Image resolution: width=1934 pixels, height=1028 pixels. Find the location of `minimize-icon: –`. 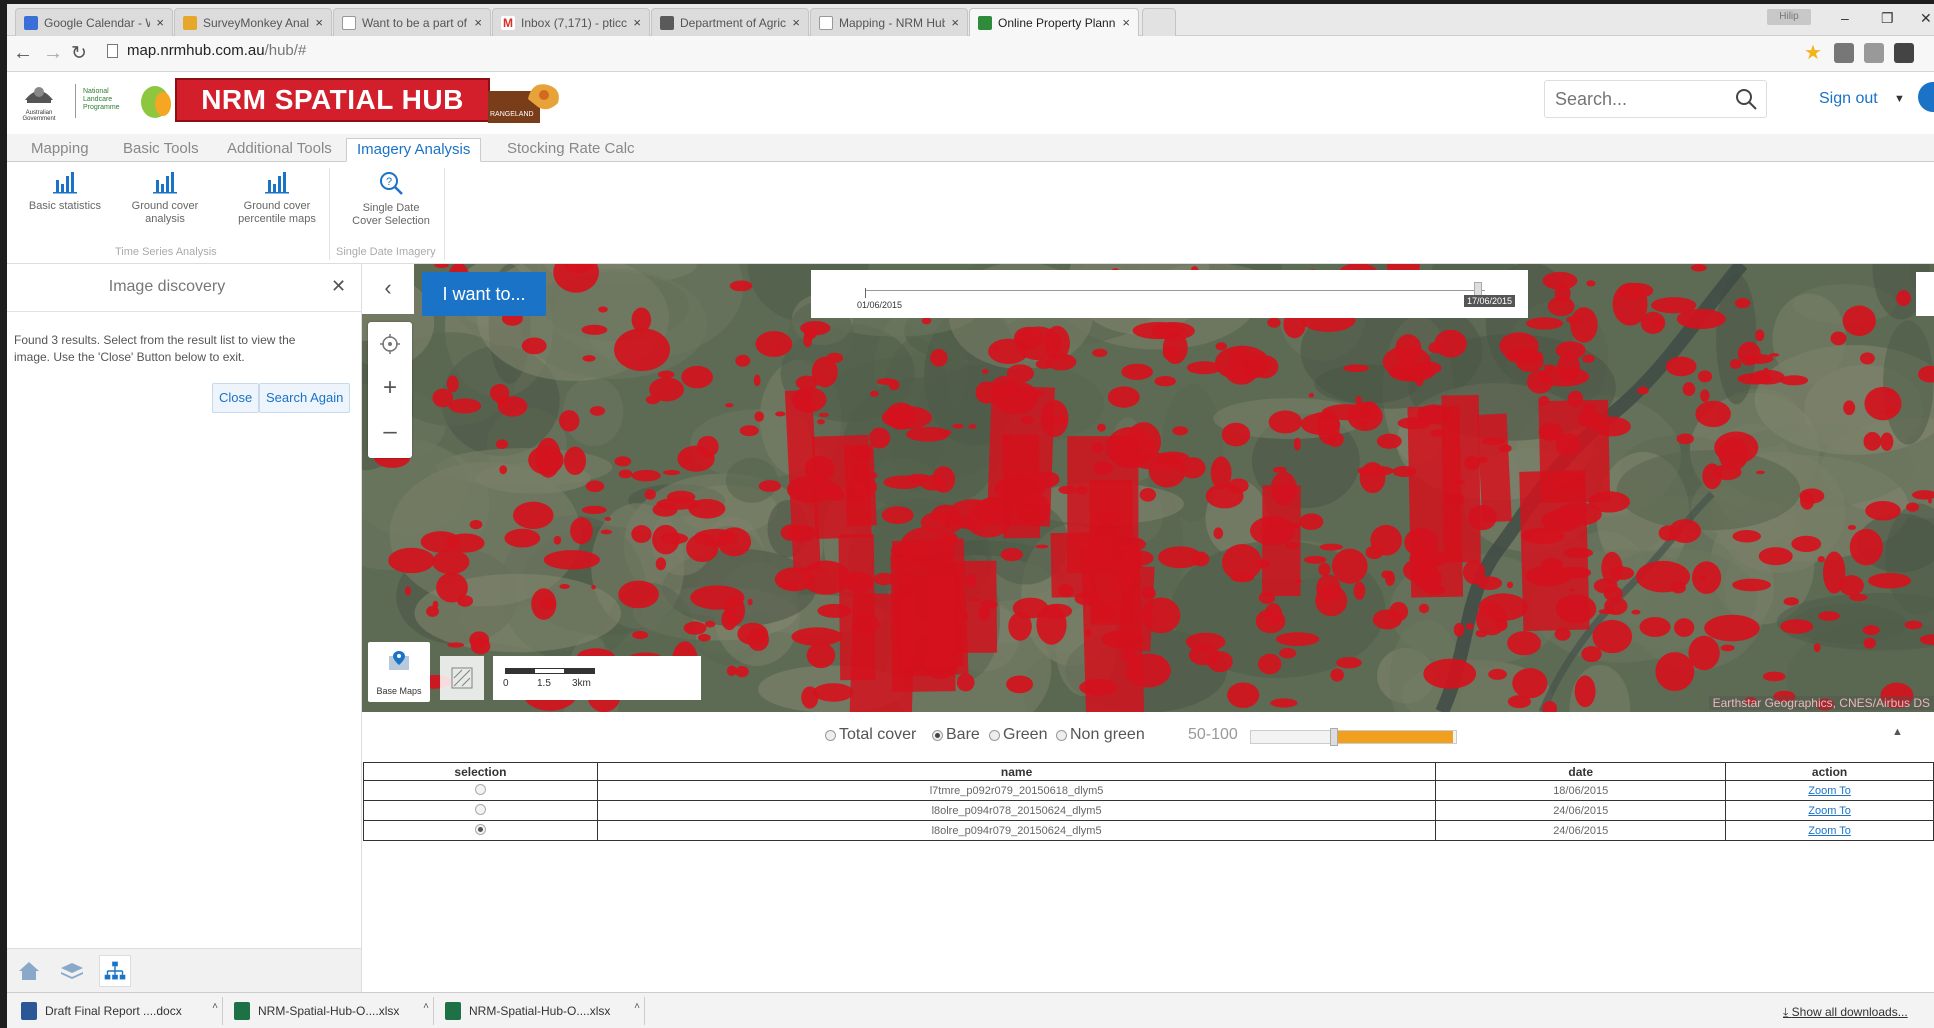

minimize-icon: – is located at coordinates (1845, 18).